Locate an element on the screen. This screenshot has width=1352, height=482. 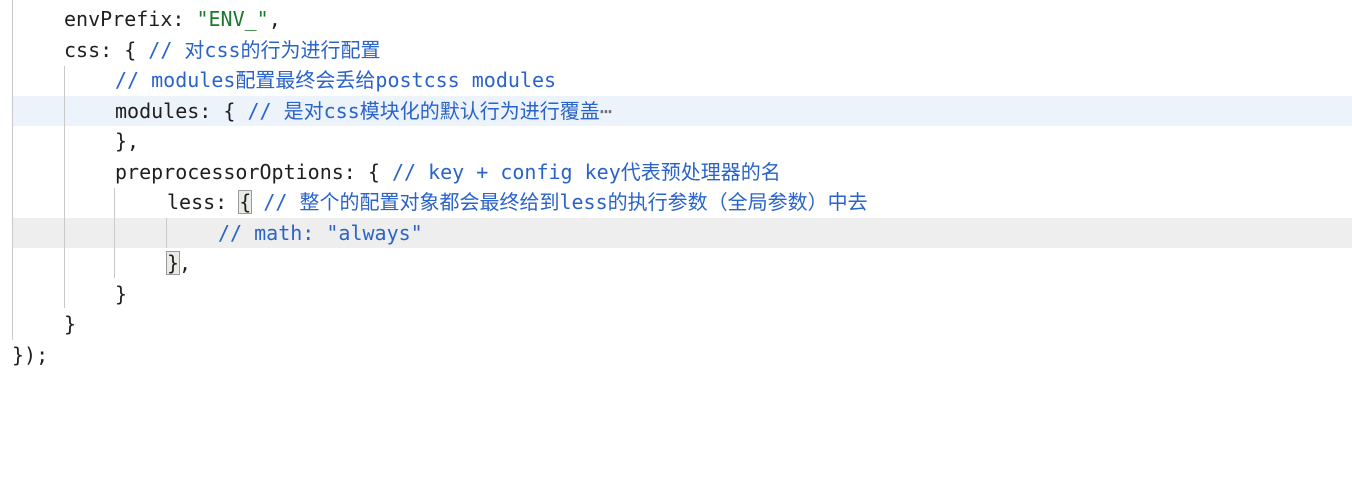
folded-region-icon: ⋯ is located at coordinates (606, 111).